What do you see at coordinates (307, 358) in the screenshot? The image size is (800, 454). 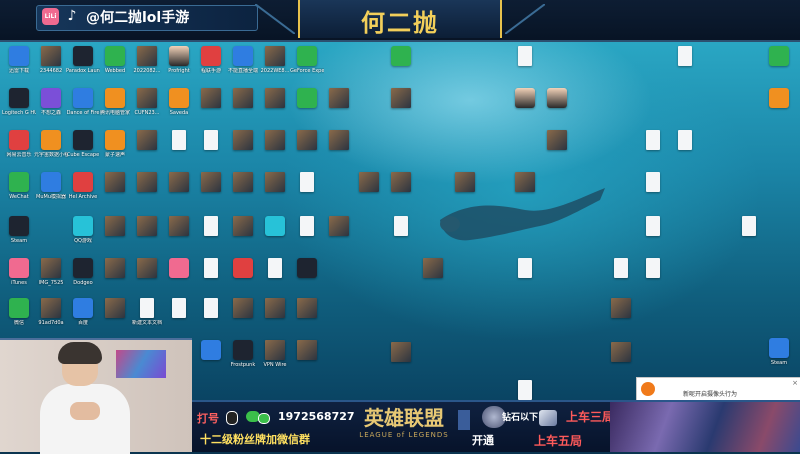 I see `desktop-icon-x40` at bounding box center [307, 358].